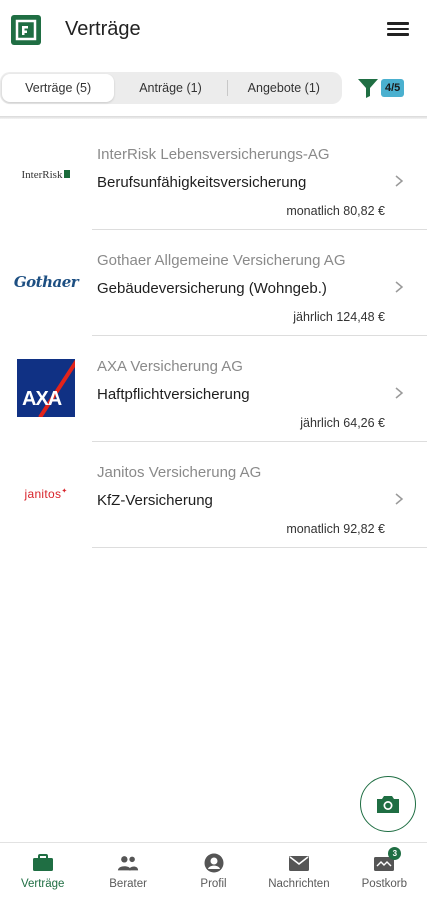 This screenshot has width=427, height=900. What do you see at coordinates (46, 282) in the screenshot?
I see `gothaer-logo: Gothaer` at bounding box center [46, 282].